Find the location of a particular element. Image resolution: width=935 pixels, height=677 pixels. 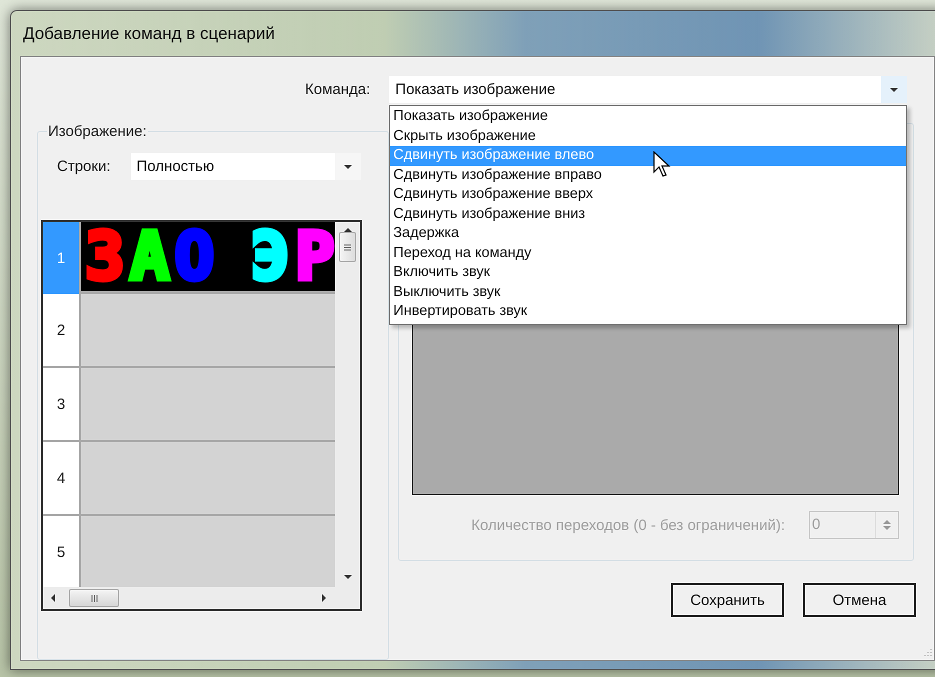

row-header: 2 is located at coordinates (62, 330).